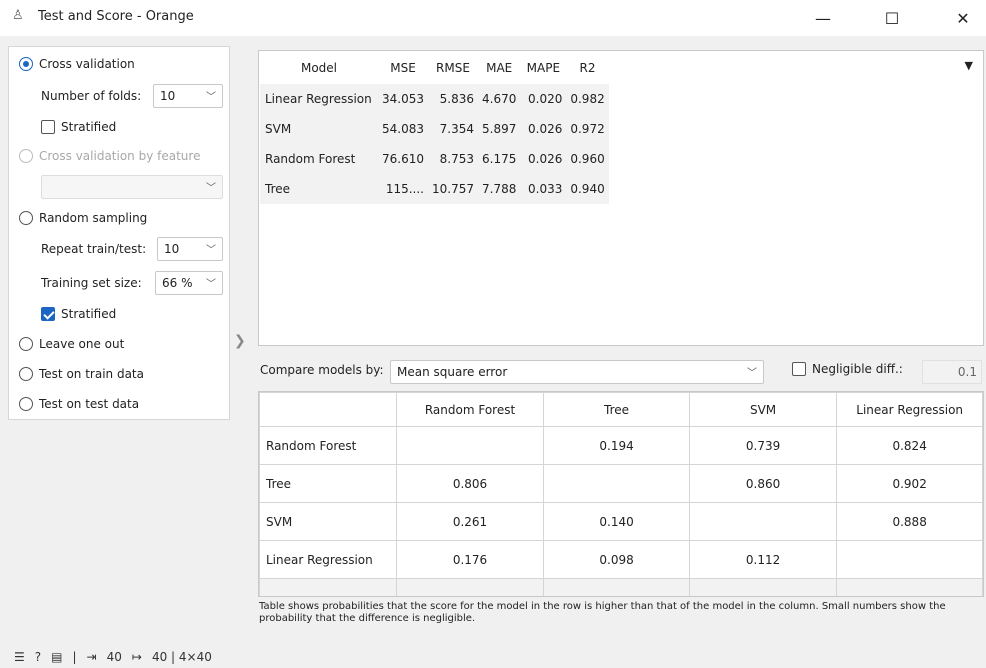  Describe the element at coordinates (71, 344) in the screenshot. I see `leave-one-out-option: Leave one out` at that location.